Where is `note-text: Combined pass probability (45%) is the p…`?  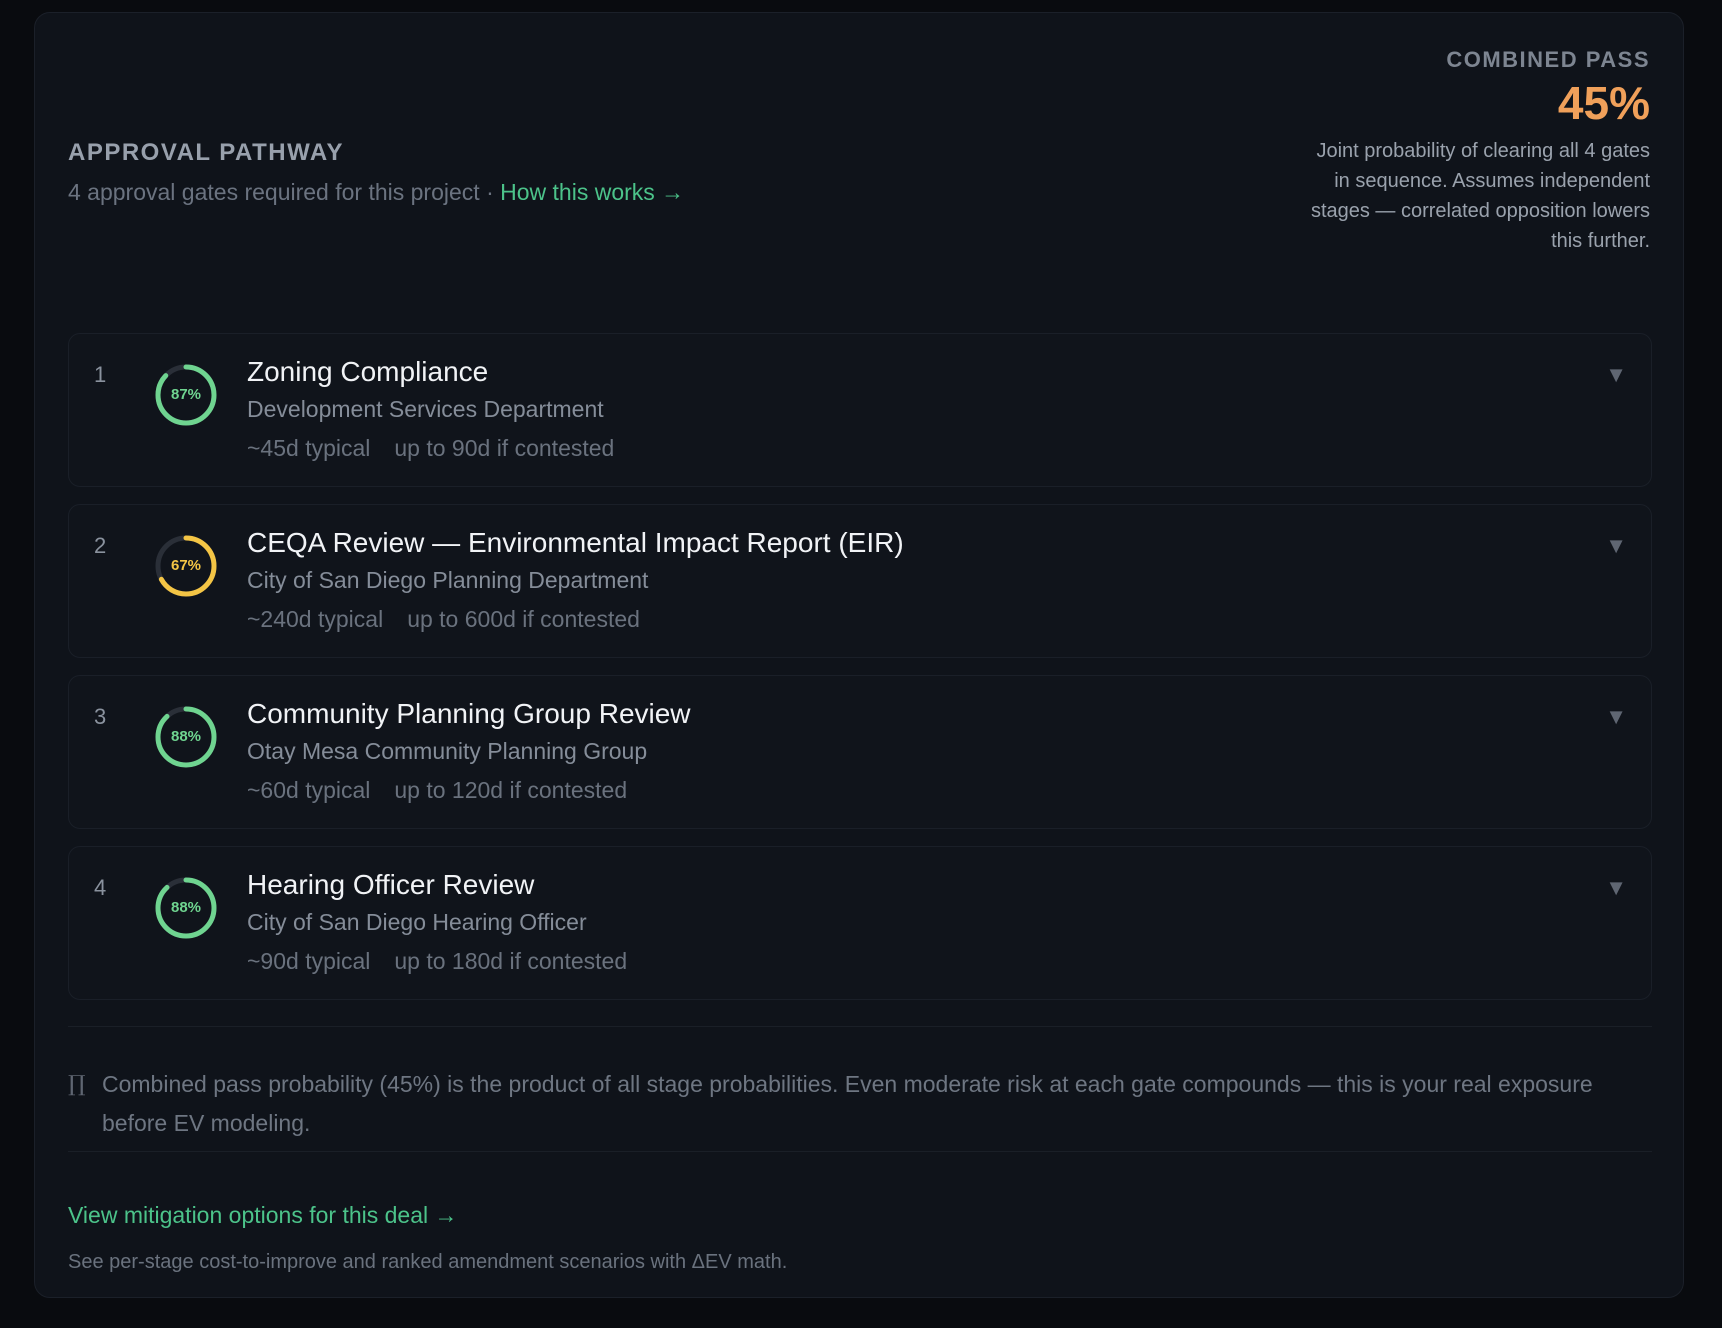
note-text: Combined pass probability (45%) is the p… is located at coordinates (847, 1103).